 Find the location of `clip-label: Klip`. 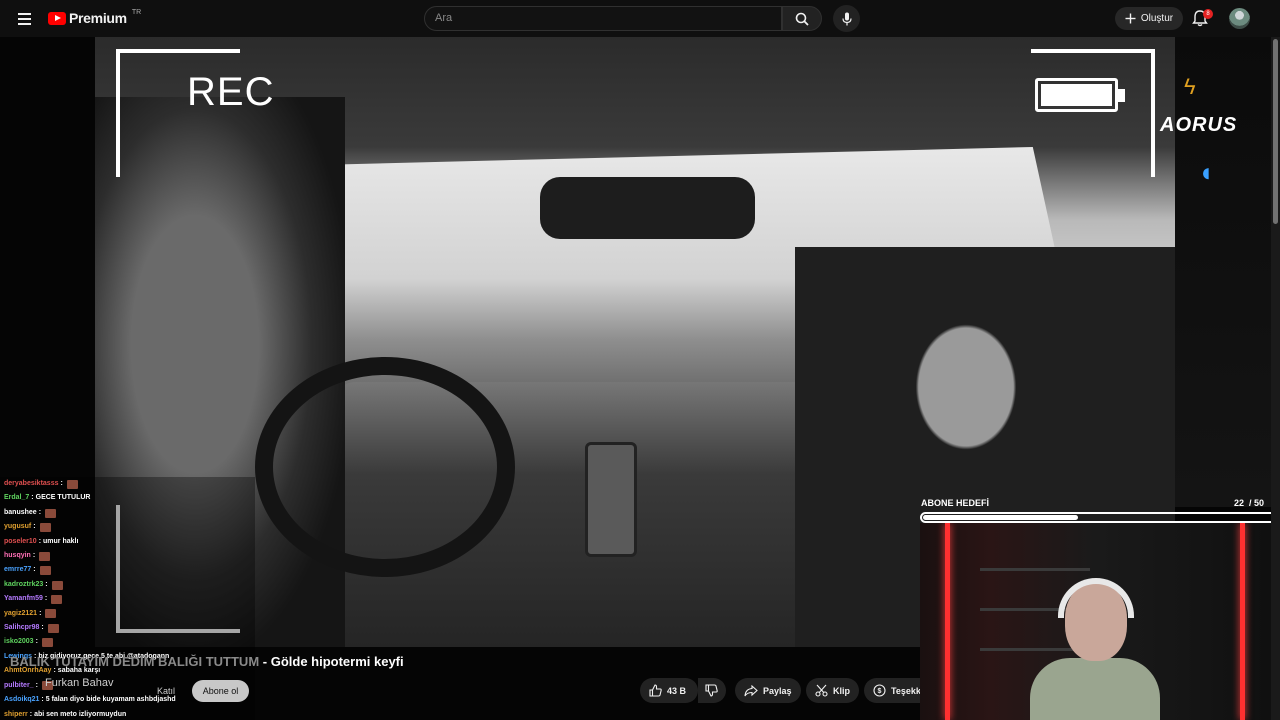

clip-label: Klip is located at coordinates (841, 690).